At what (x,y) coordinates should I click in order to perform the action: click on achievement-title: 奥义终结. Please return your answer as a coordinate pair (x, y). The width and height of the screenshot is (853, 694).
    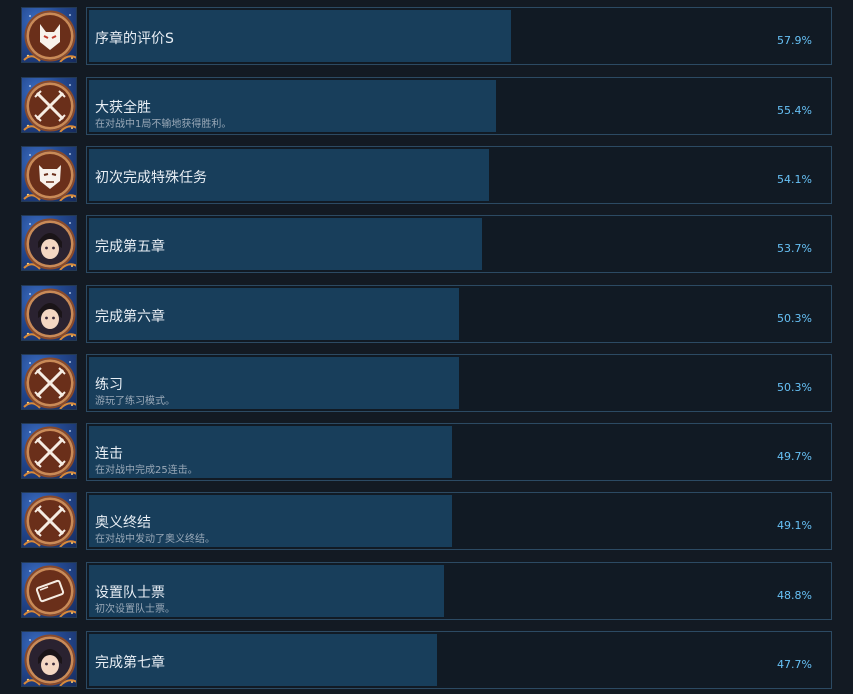
    Looking at the image, I should click on (123, 523).